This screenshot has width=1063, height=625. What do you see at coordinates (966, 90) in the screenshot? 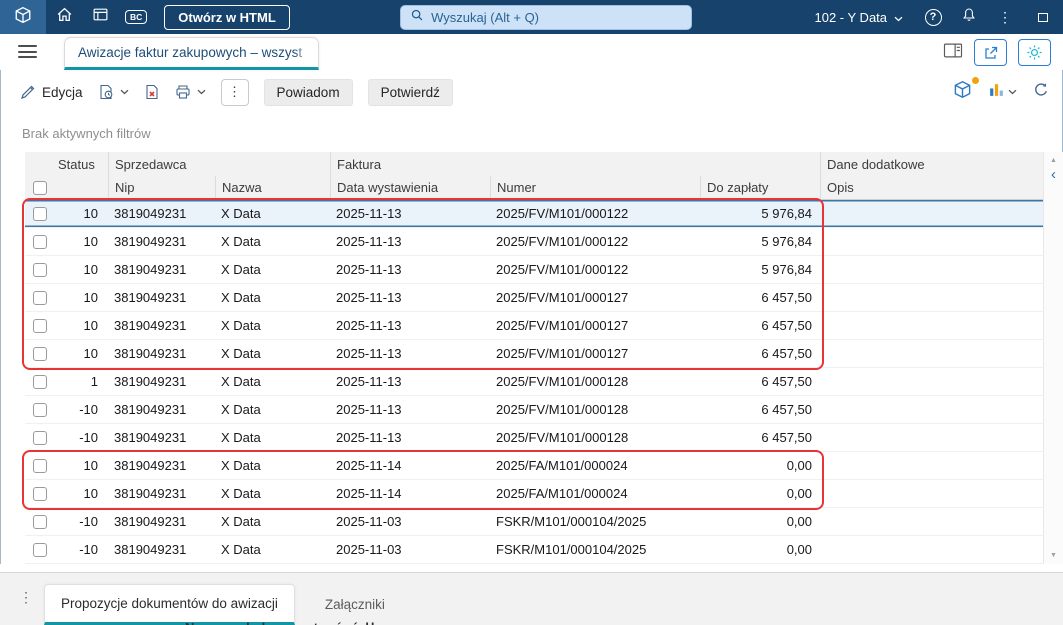
I see `related-entity-button` at bounding box center [966, 90].